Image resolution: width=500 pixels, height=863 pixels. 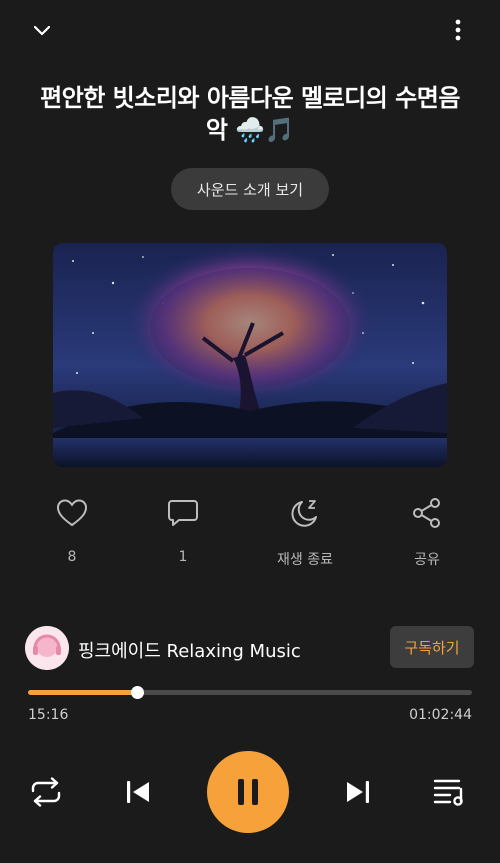 What do you see at coordinates (72, 512) in the screenshot?
I see `heart-icon` at bounding box center [72, 512].